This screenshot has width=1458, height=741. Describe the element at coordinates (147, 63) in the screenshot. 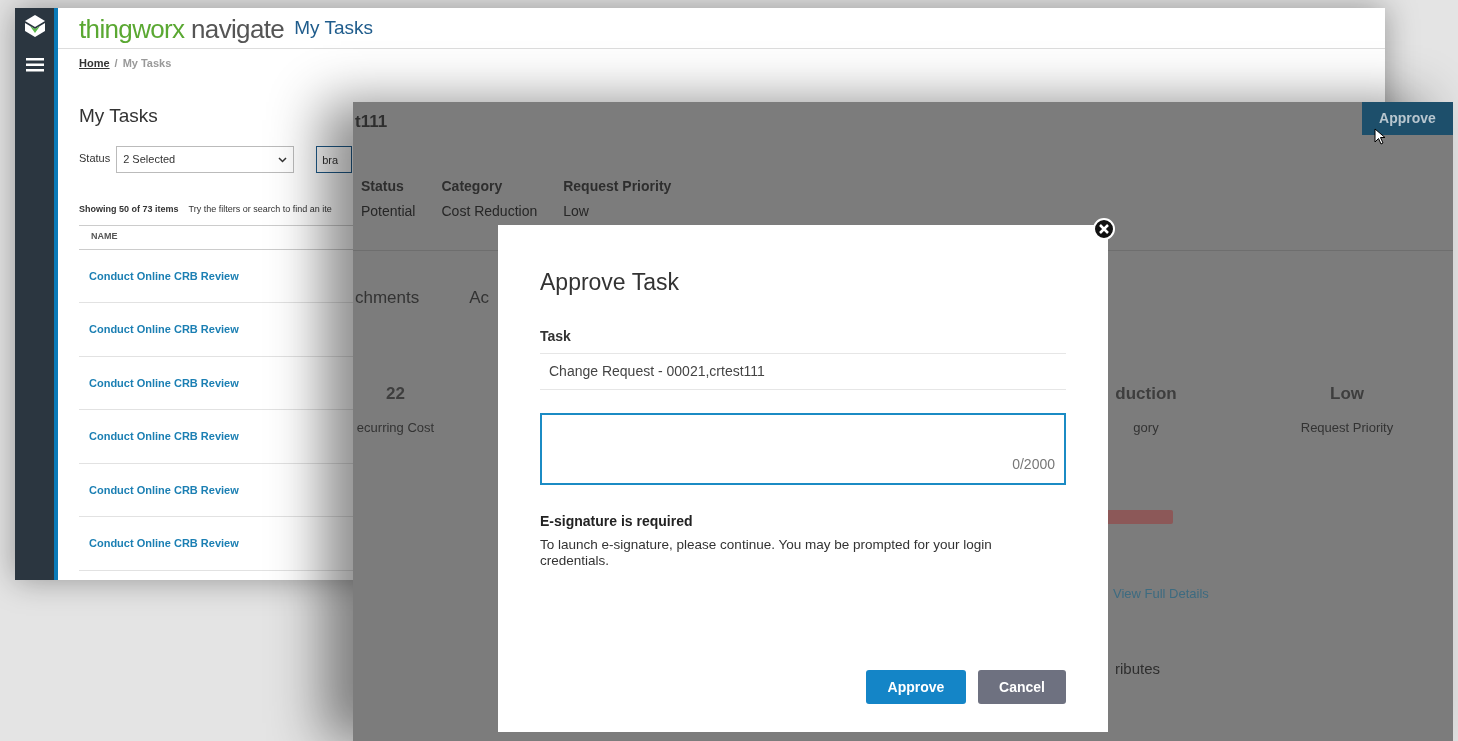

I see `breadcrumb-current: My Tasks` at that location.